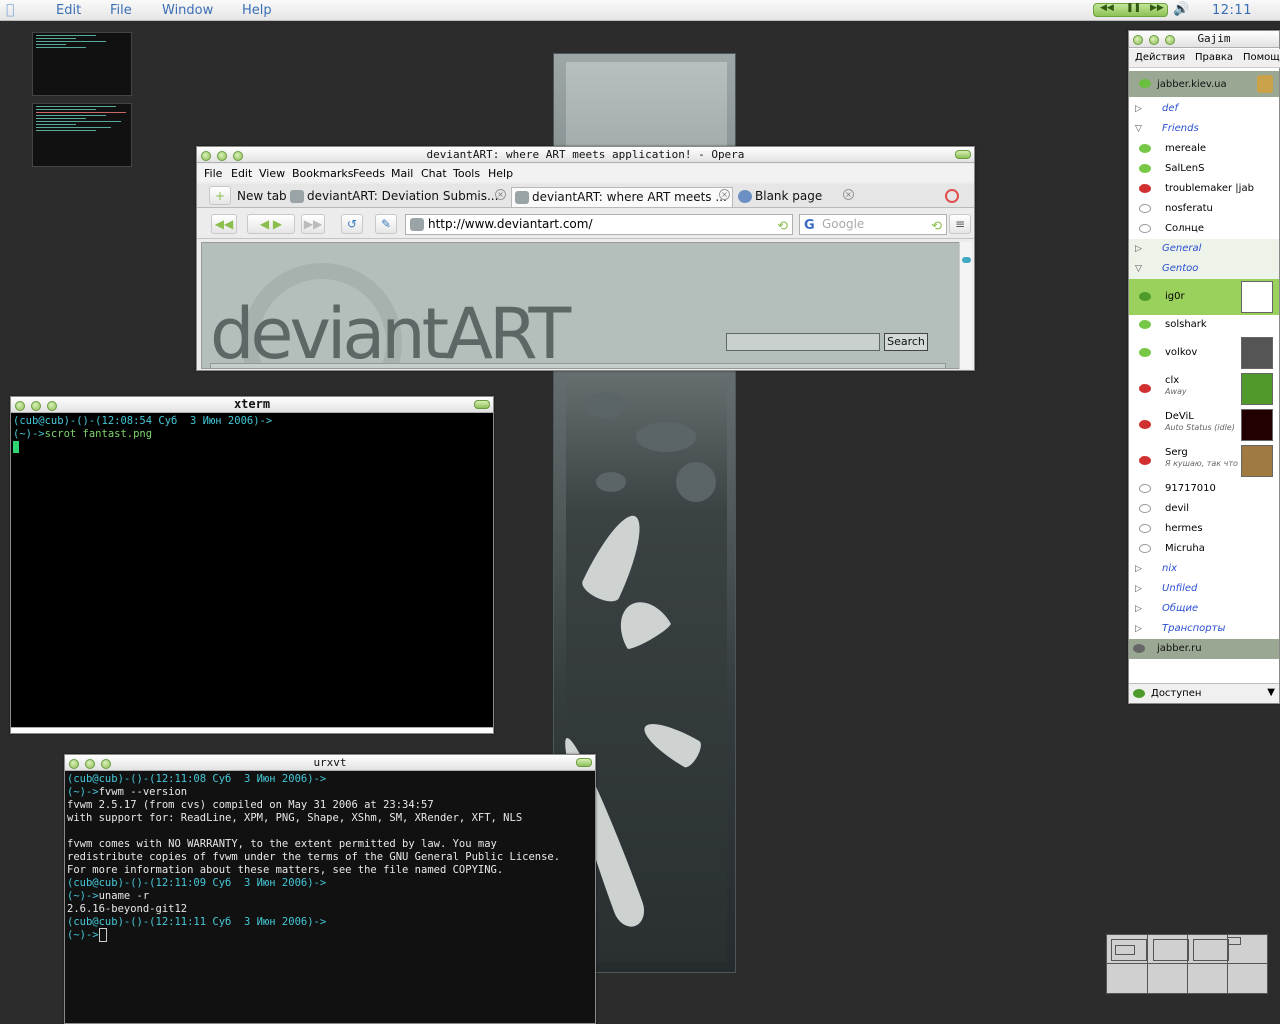 Image resolution: width=1280 pixels, height=1024 pixels. Describe the element at coordinates (1204, 569) in the screenshot. I see `group-row-nix: ▷ nix` at that location.